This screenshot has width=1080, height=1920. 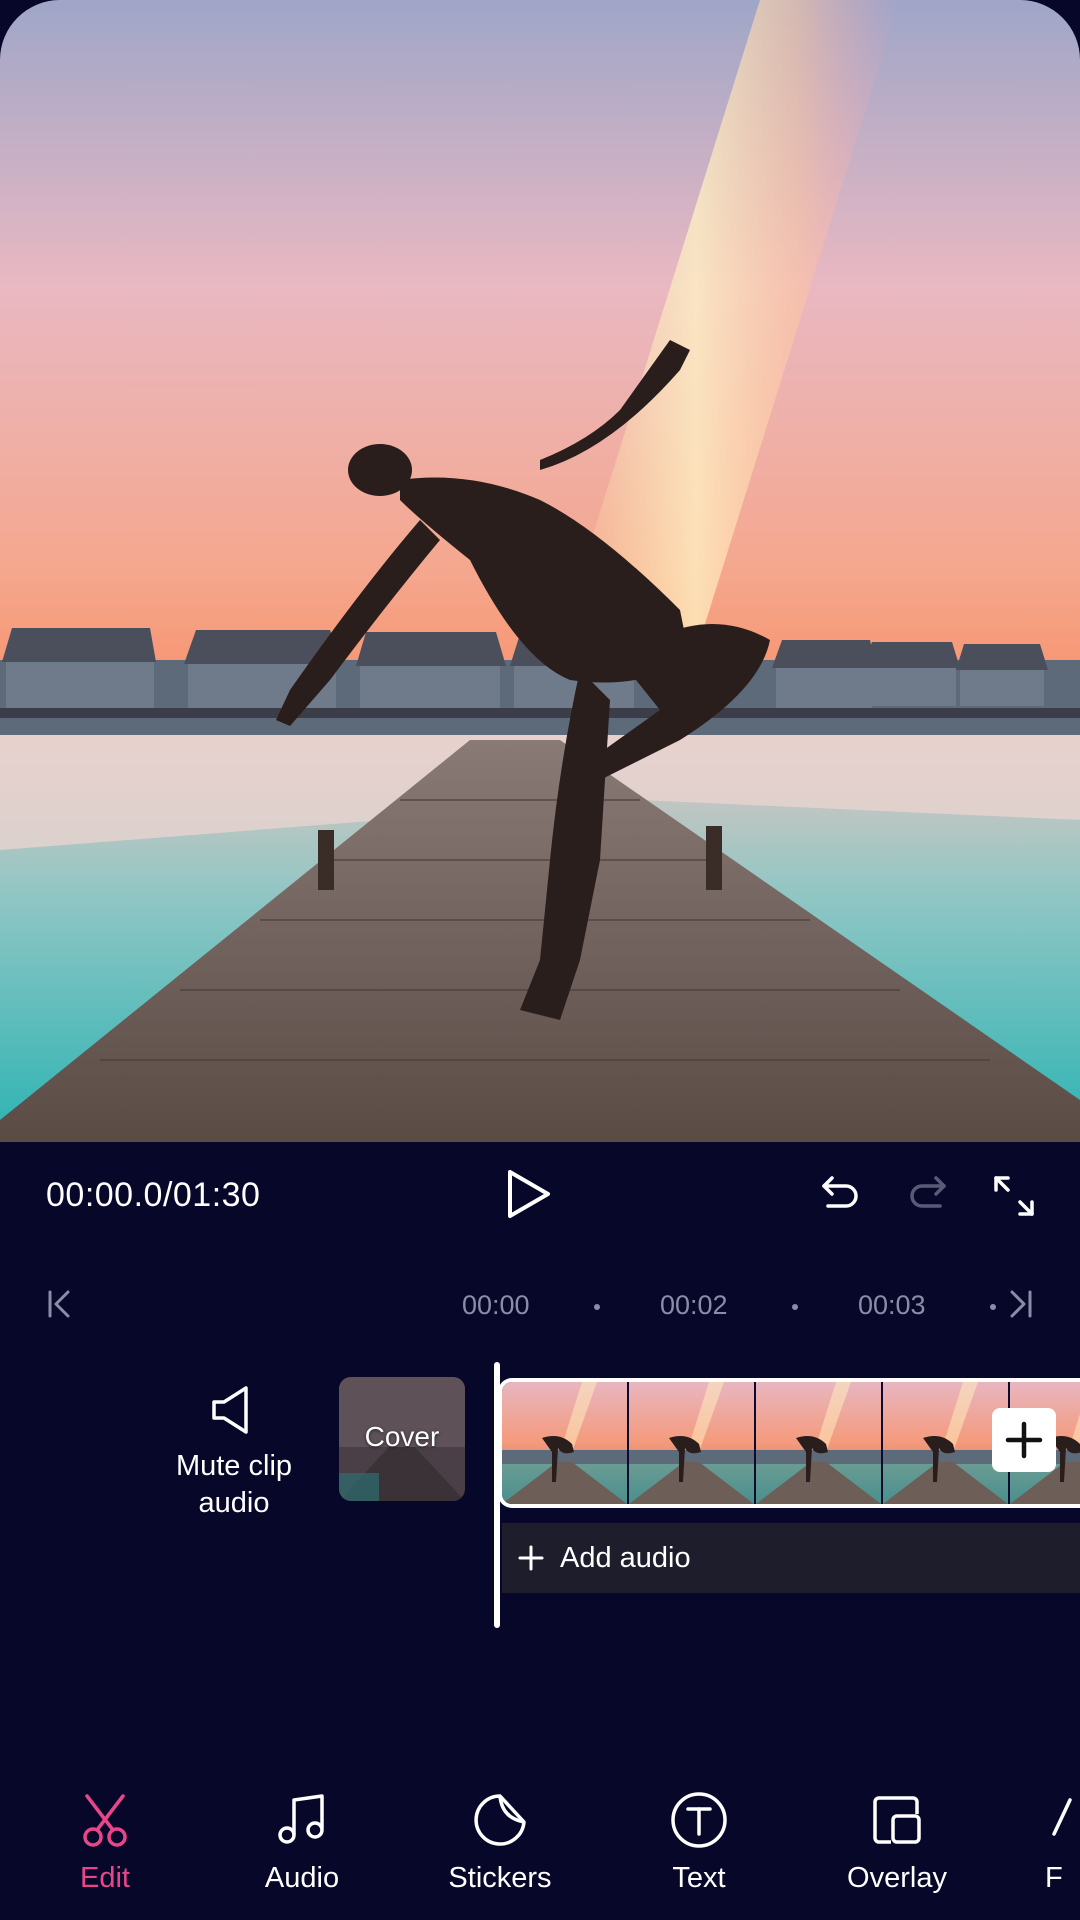 What do you see at coordinates (302, 1878) in the screenshot?
I see `nav-label: Audio` at bounding box center [302, 1878].